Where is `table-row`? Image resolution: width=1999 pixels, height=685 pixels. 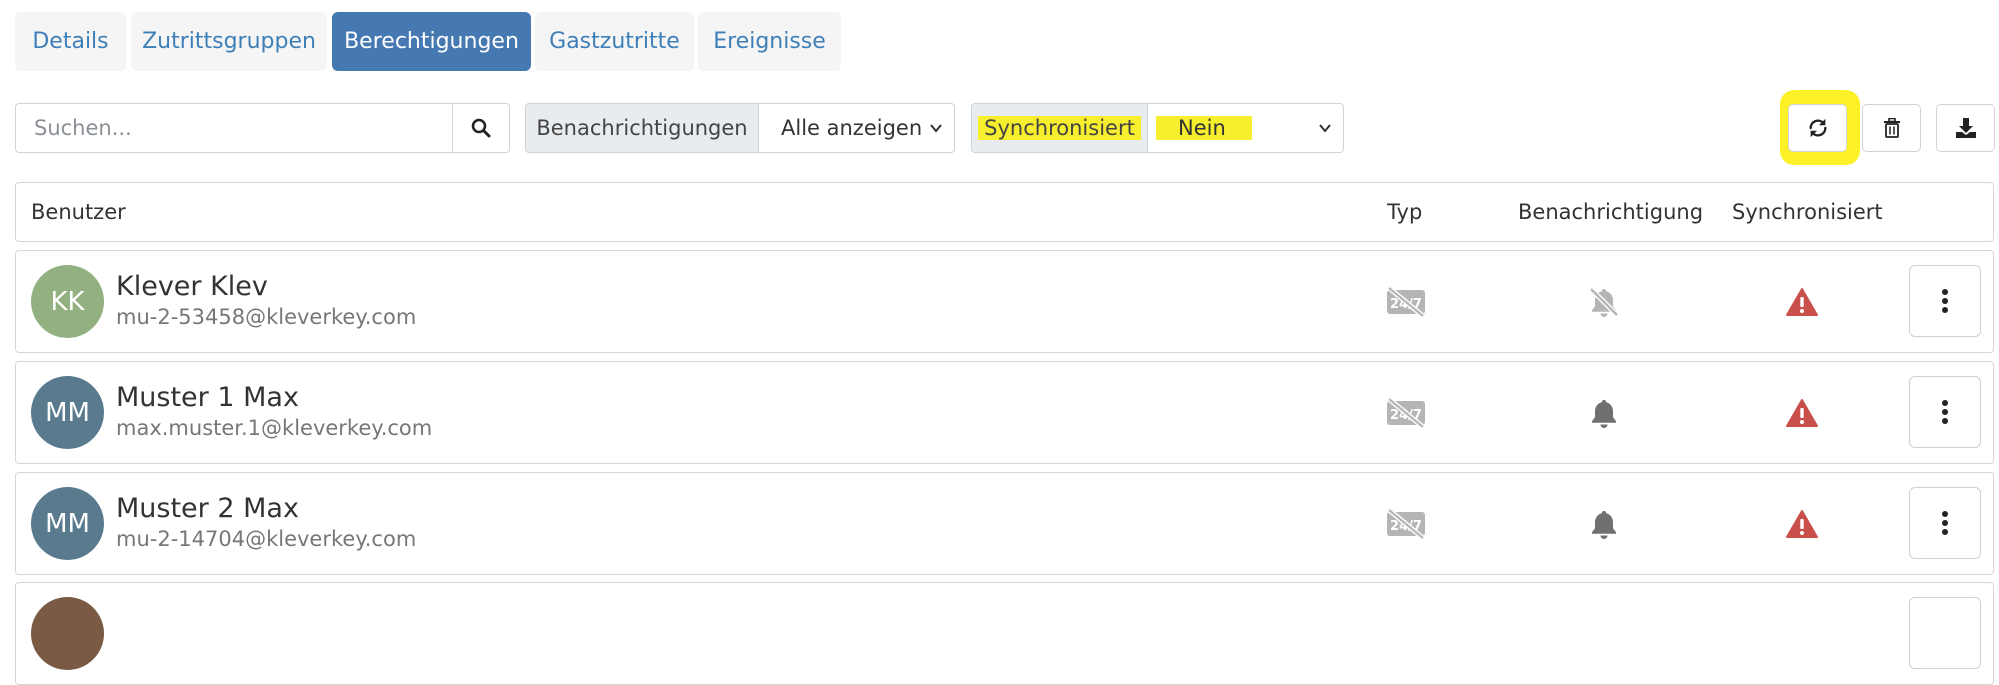
table-row is located at coordinates (1004, 633).